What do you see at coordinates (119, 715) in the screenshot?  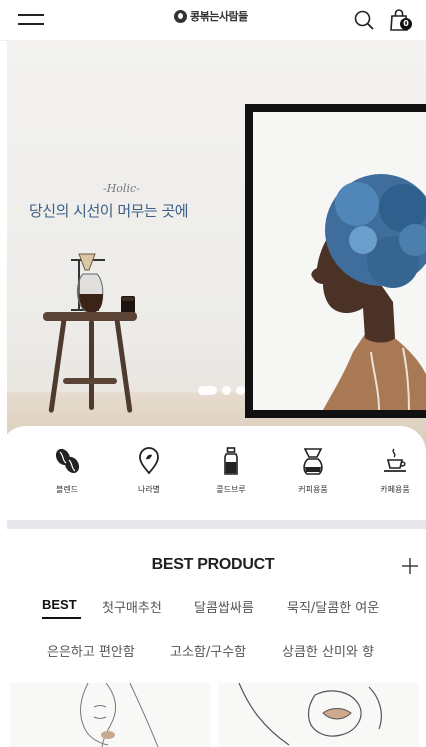 I see `line-art-face-illustration` at bounding box center [119, 715].